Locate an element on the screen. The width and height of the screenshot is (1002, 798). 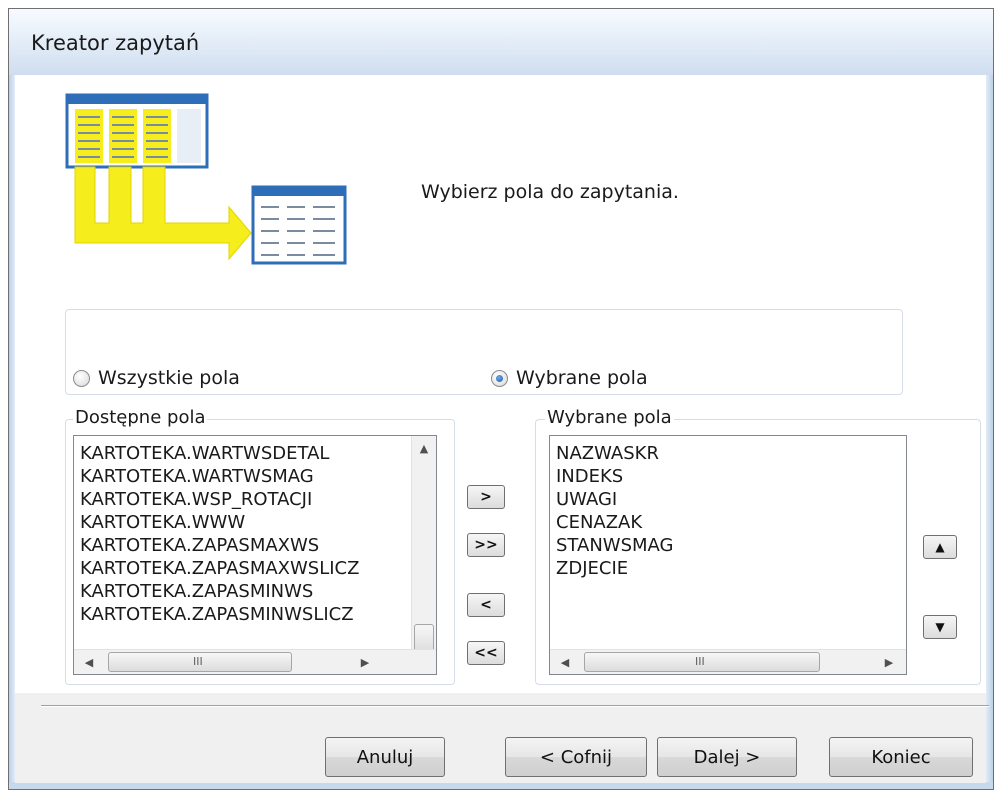
title-bar: Kreator zapytań is located at coordinates (501, 42).